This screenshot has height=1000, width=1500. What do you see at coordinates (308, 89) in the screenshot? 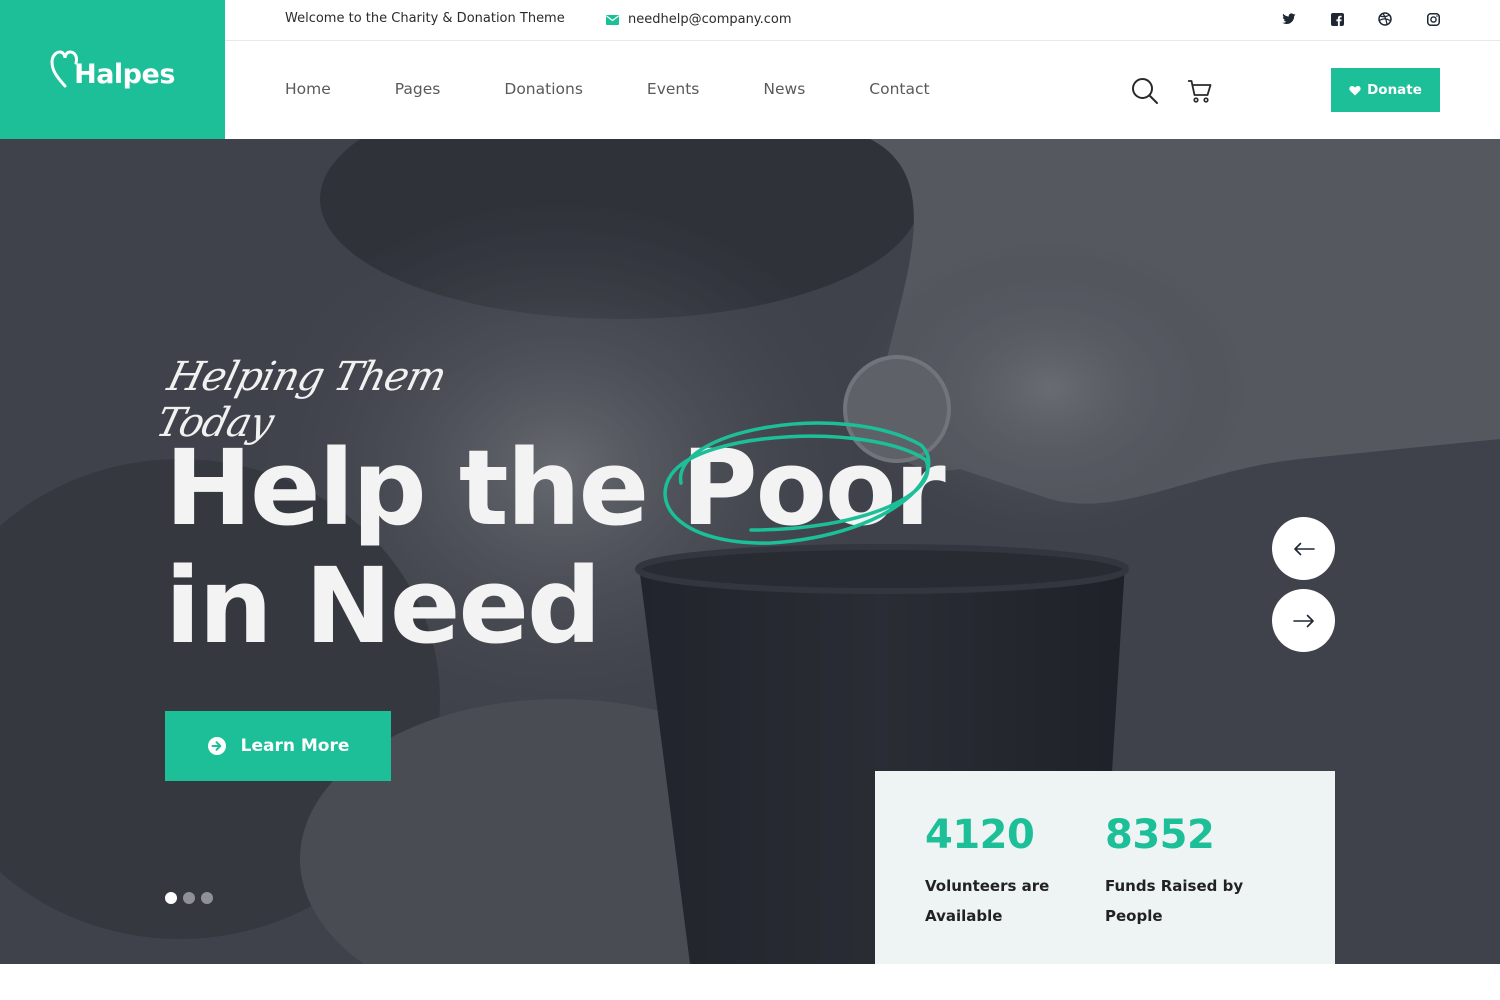
I see `nav-home: Home` at bounding box center [308, 89].